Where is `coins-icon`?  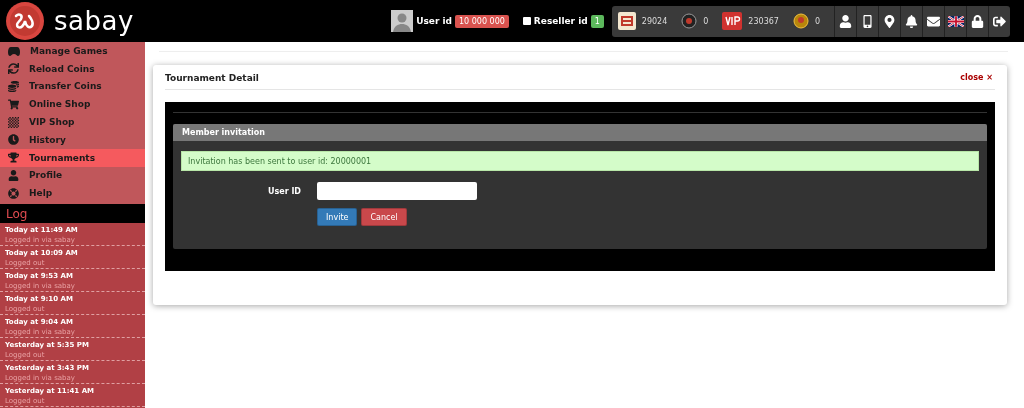 coins-icon is located at coordinates (13, 86).